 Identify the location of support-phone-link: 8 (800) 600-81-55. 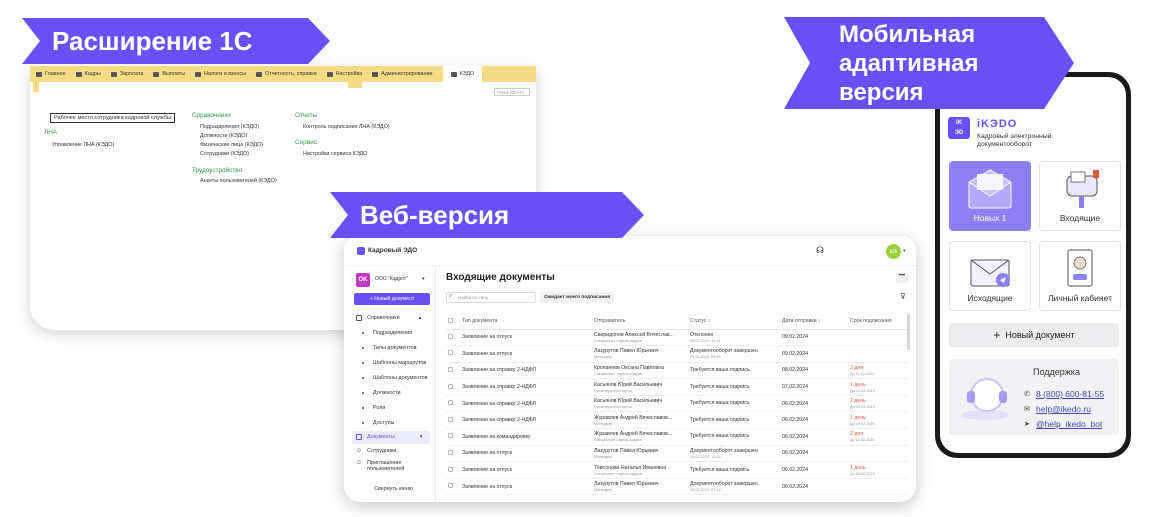
(1070, 394).